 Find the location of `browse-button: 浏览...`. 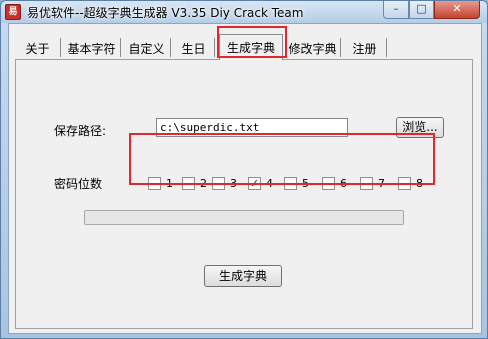

browse-button: 浏览... is located at coordinates (420, 127).